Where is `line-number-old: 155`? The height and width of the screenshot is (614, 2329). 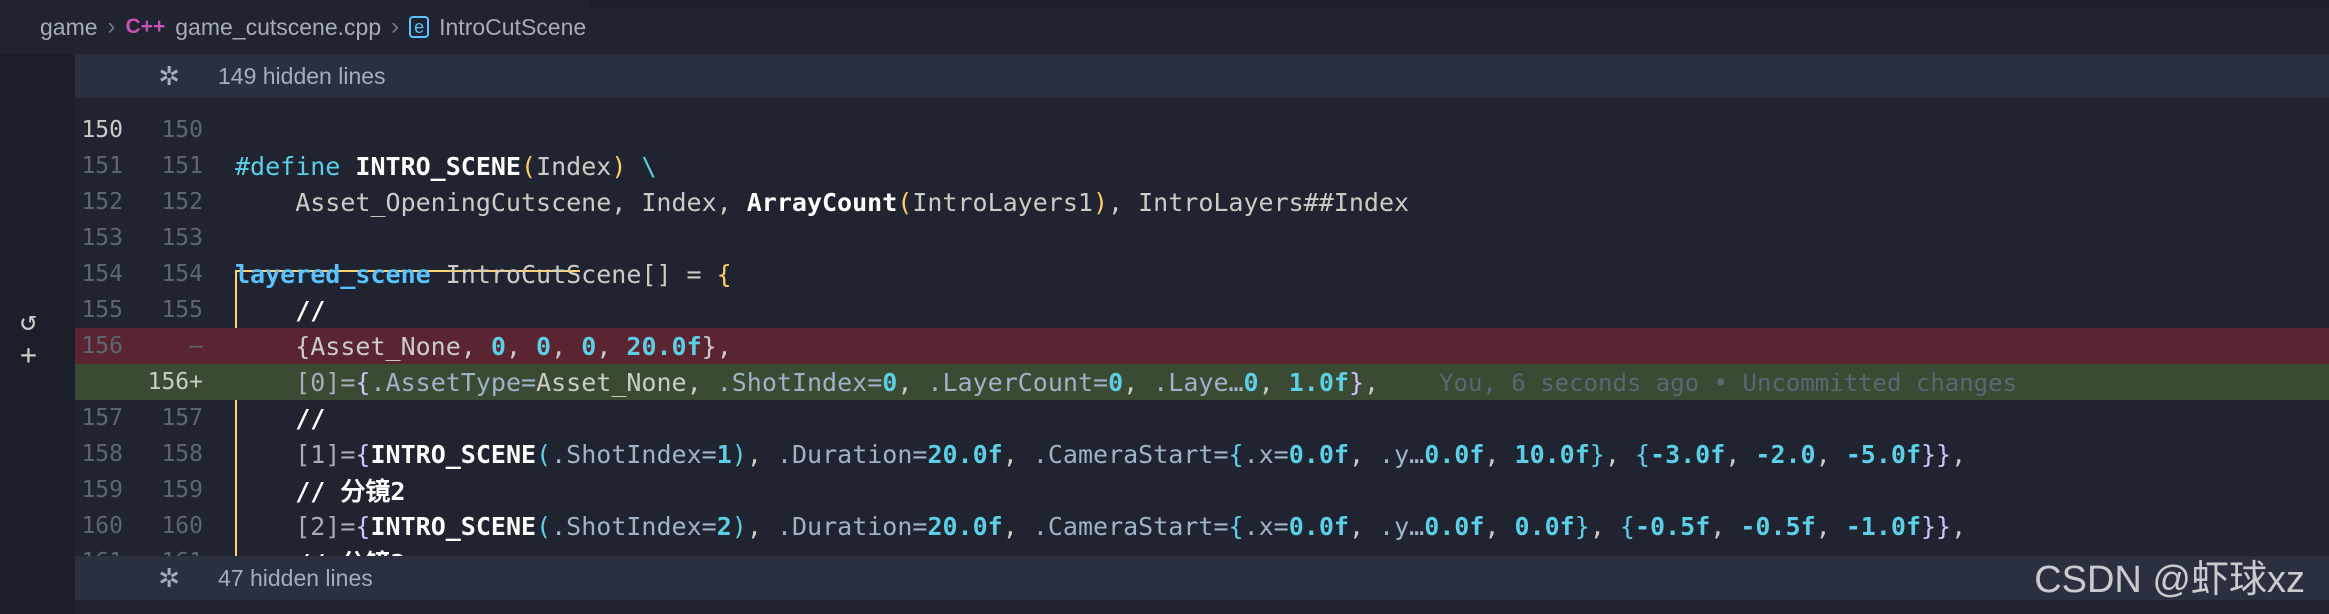
line-number-old: 155 is located at coordinates (102, 310).